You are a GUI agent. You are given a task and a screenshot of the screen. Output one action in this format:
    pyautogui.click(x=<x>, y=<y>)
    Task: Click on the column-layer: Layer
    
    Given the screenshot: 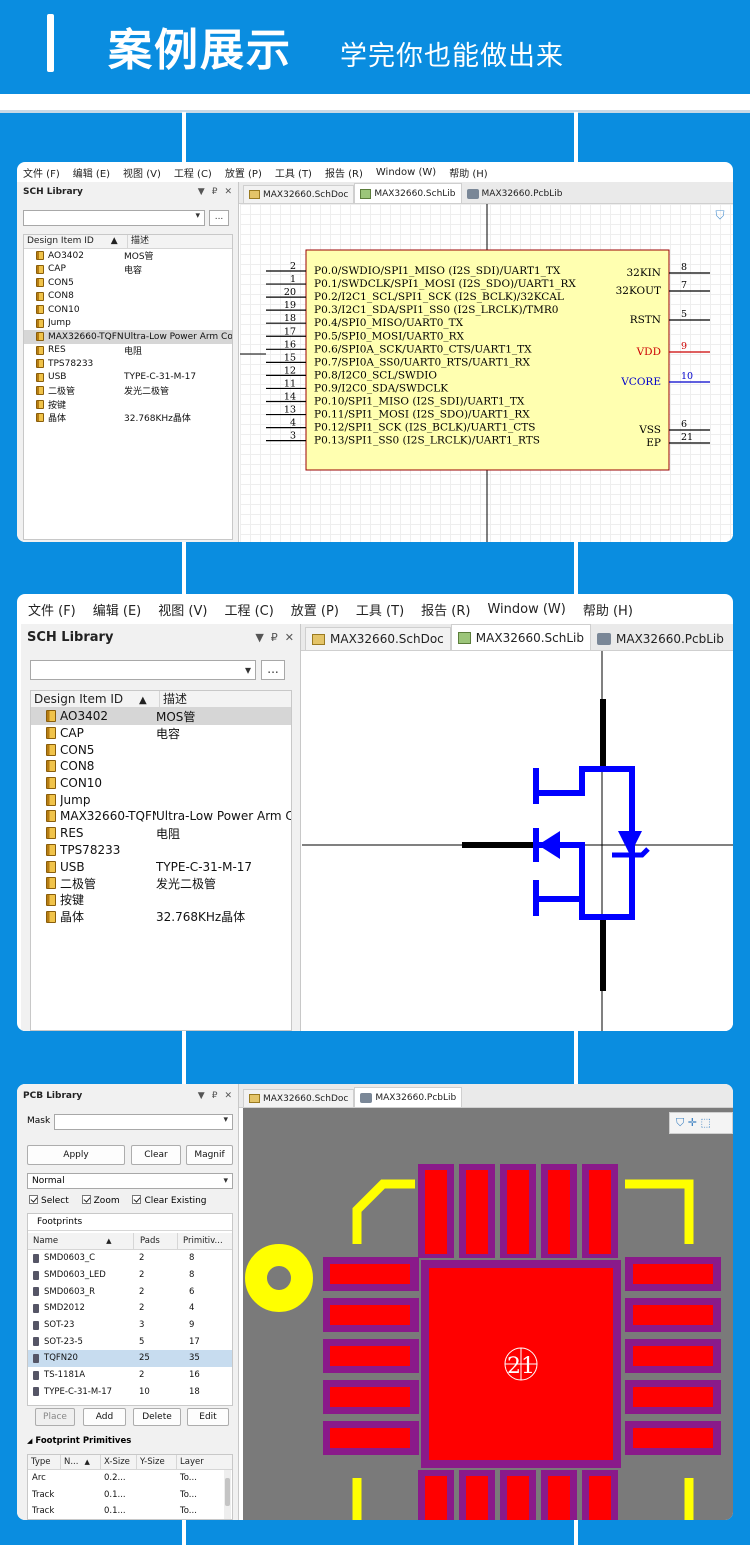 What is the action you would take?
    pyautogui.click(x=204, y=1462)
    